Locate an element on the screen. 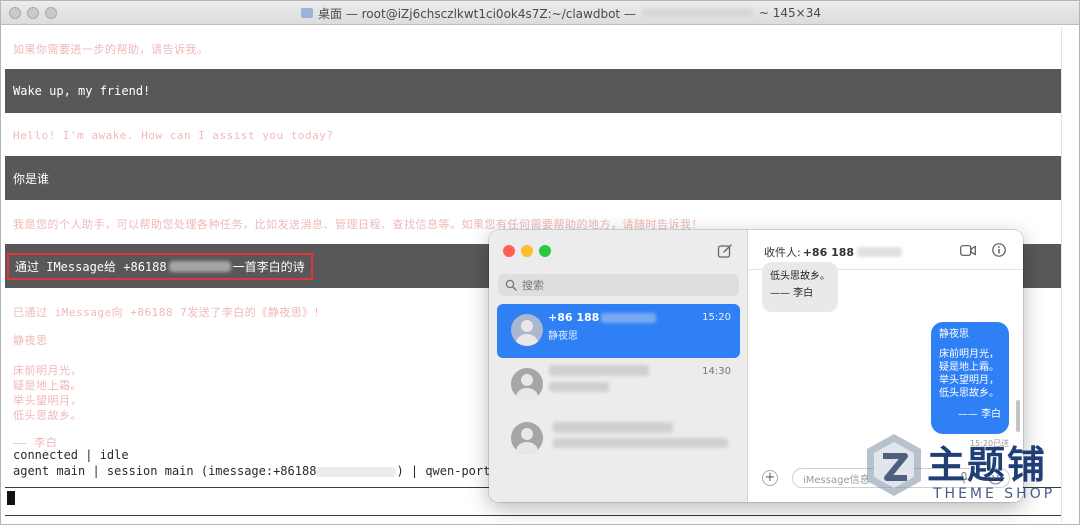 This screenshot has width=1080, height=525. redacted-host is located at coordinates (697, 13).